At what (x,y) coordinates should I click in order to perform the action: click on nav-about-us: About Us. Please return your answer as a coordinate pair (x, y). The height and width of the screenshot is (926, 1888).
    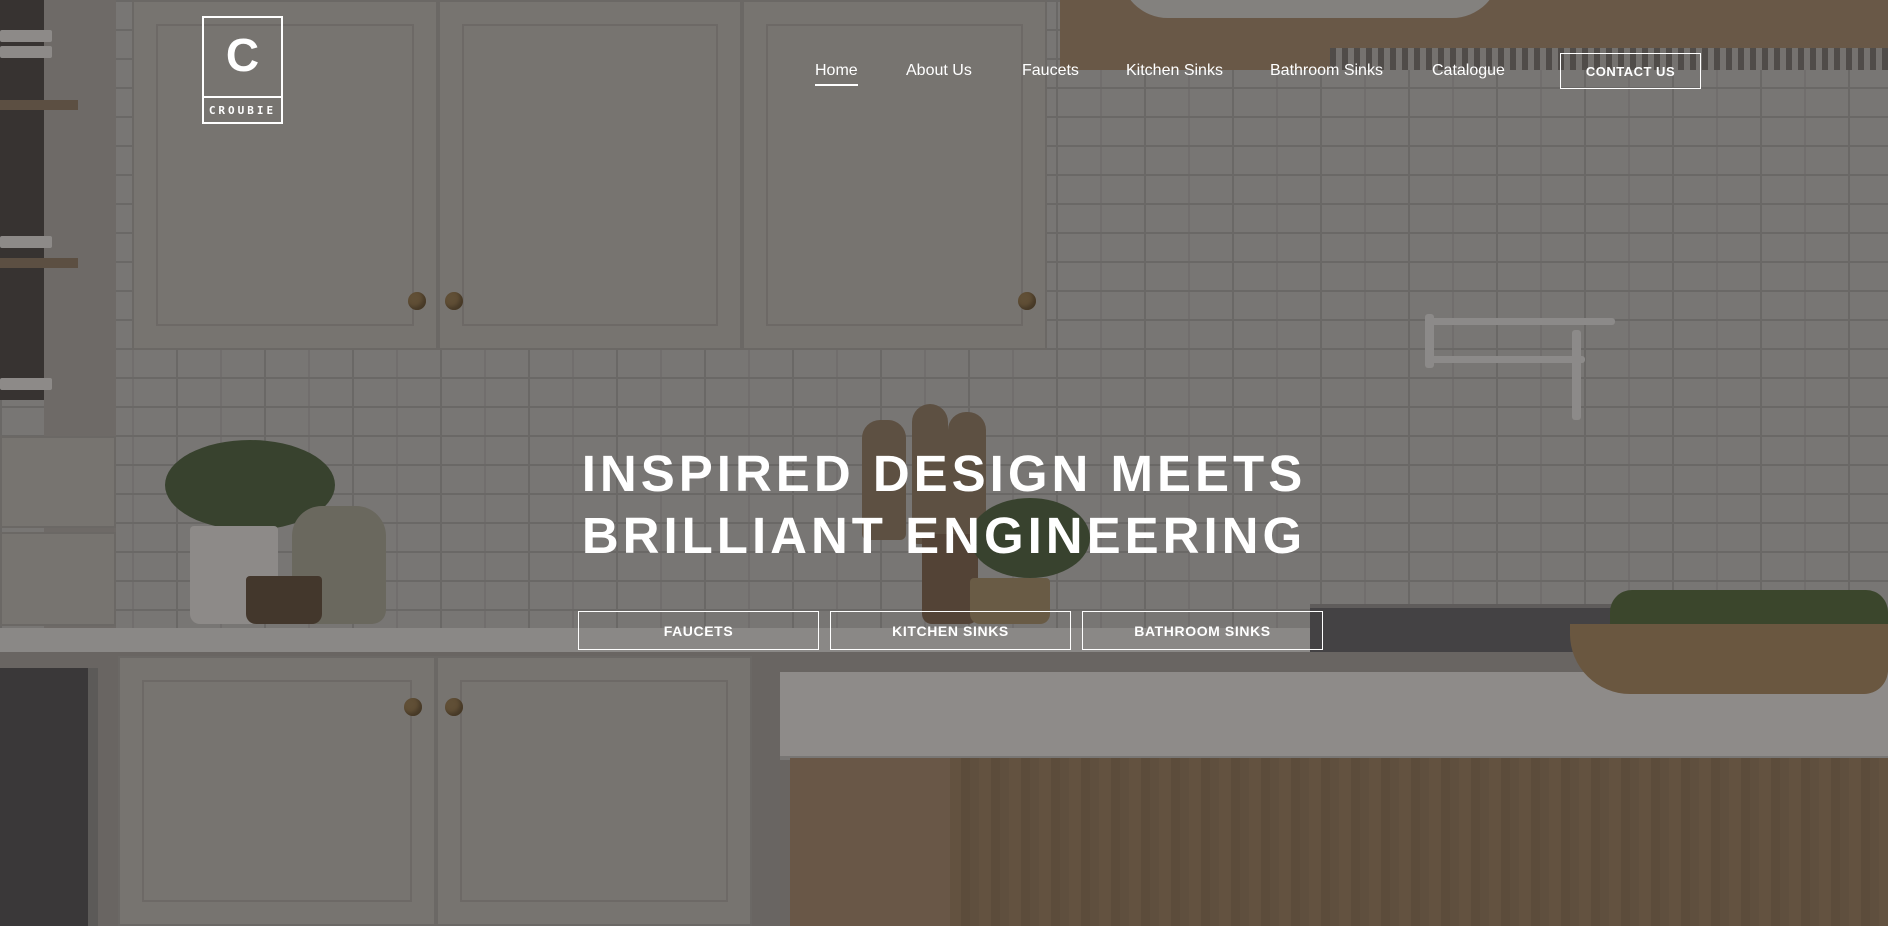
    Looking at the image, I should click on (939, 71).